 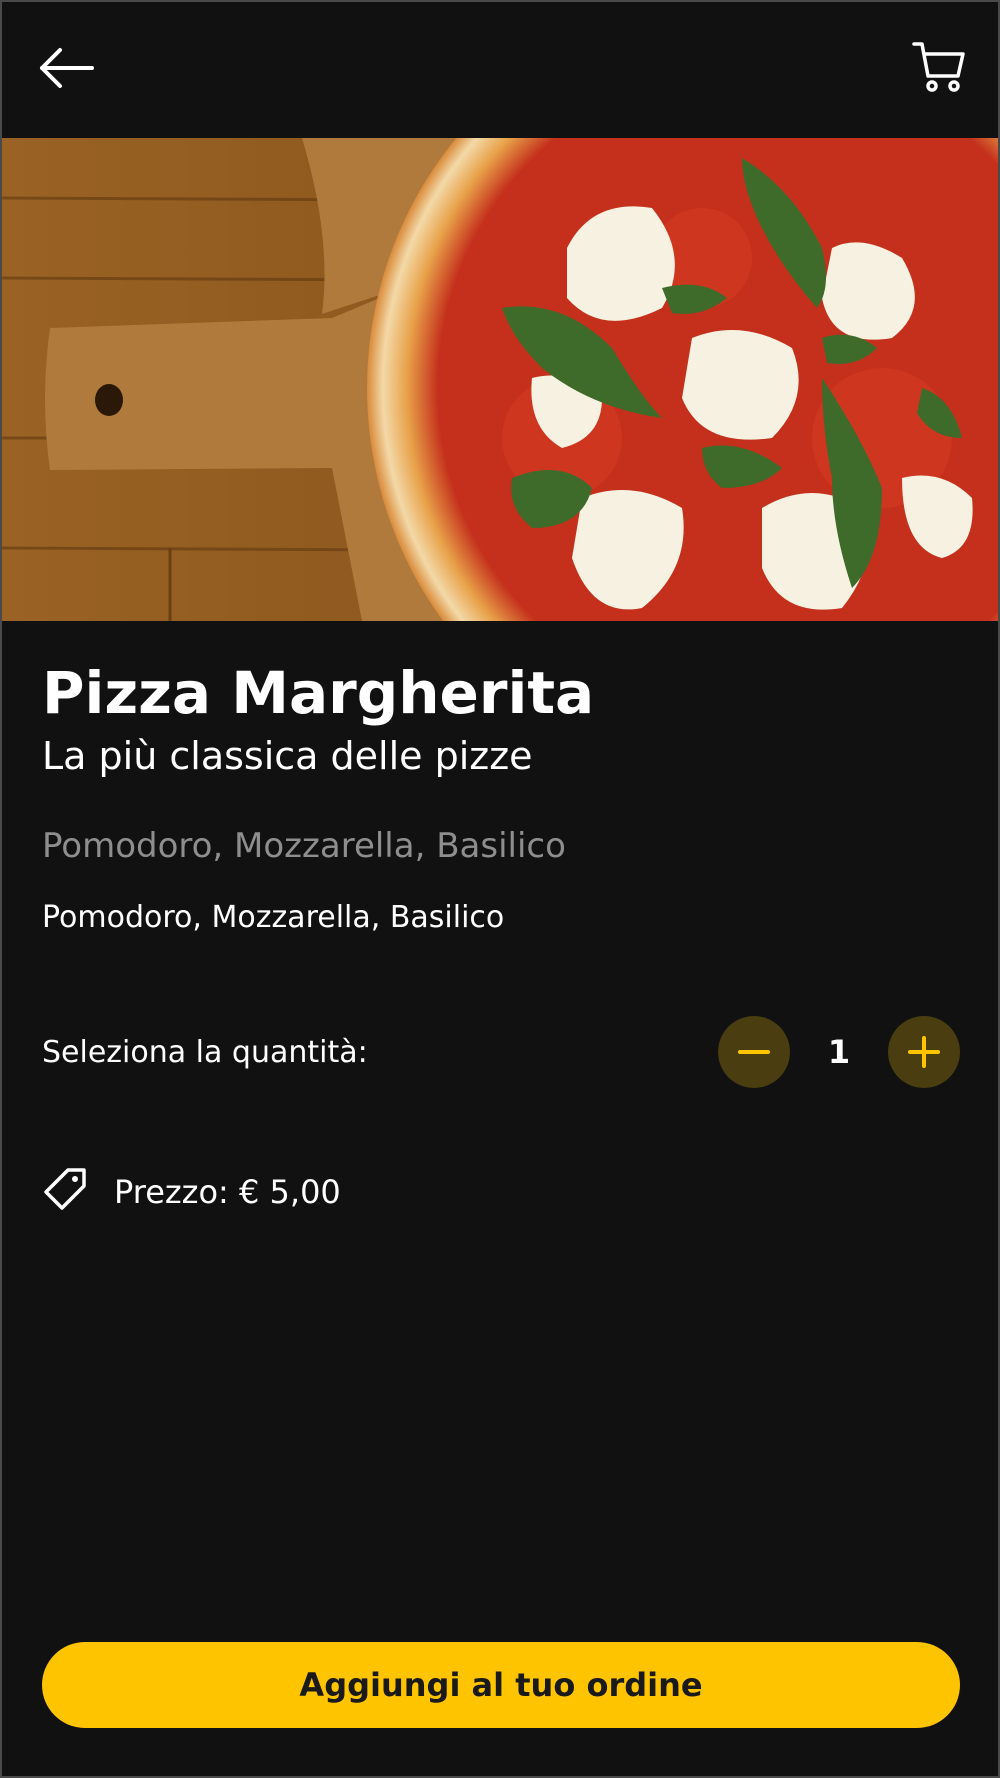 What do you see at coordinates (839, 1052) in the screenshot?
I see `quantity-value: 1` at bounding box center [839, 1052].